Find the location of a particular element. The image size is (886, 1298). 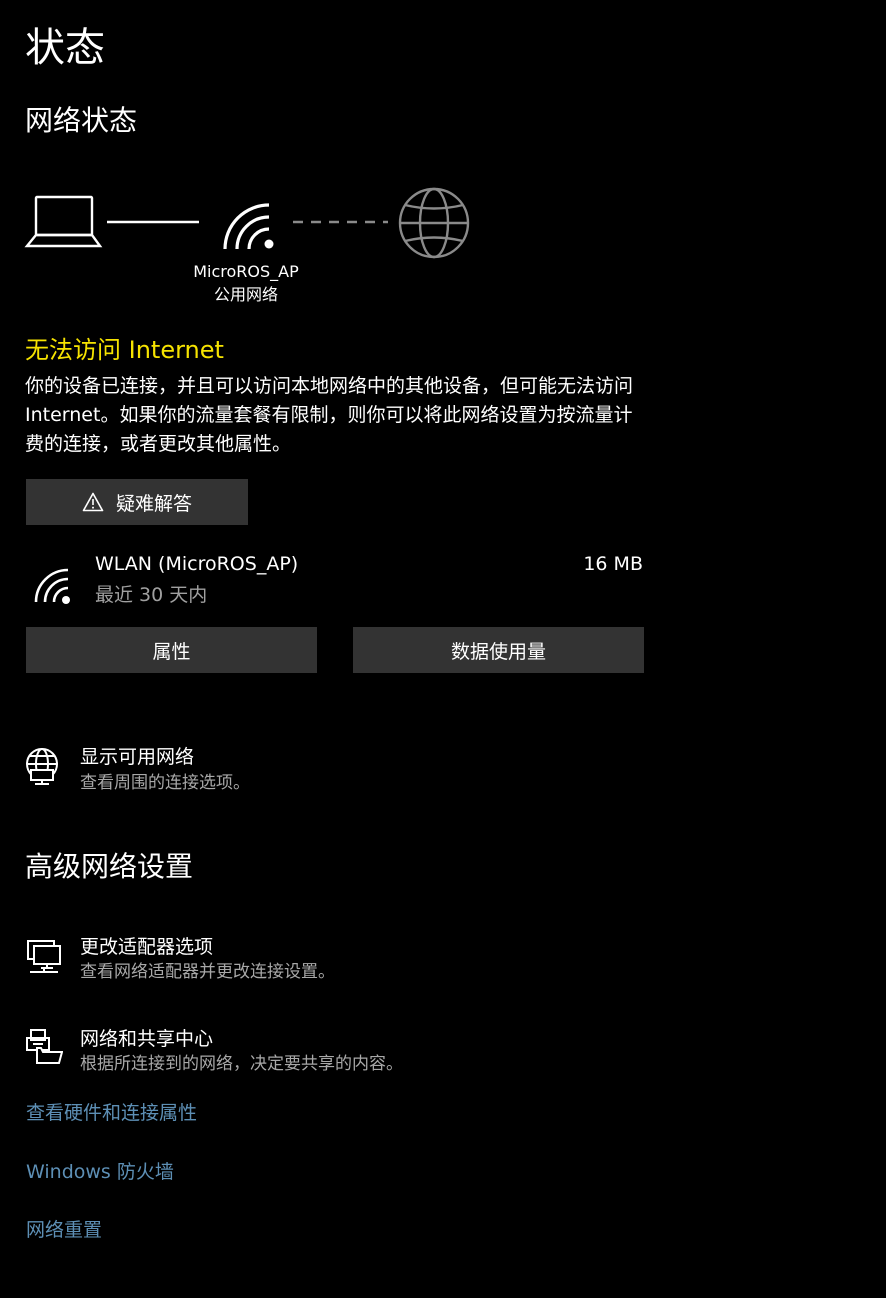

show-networks-title: 显示可用网络 is located at coordinates (137, 757).